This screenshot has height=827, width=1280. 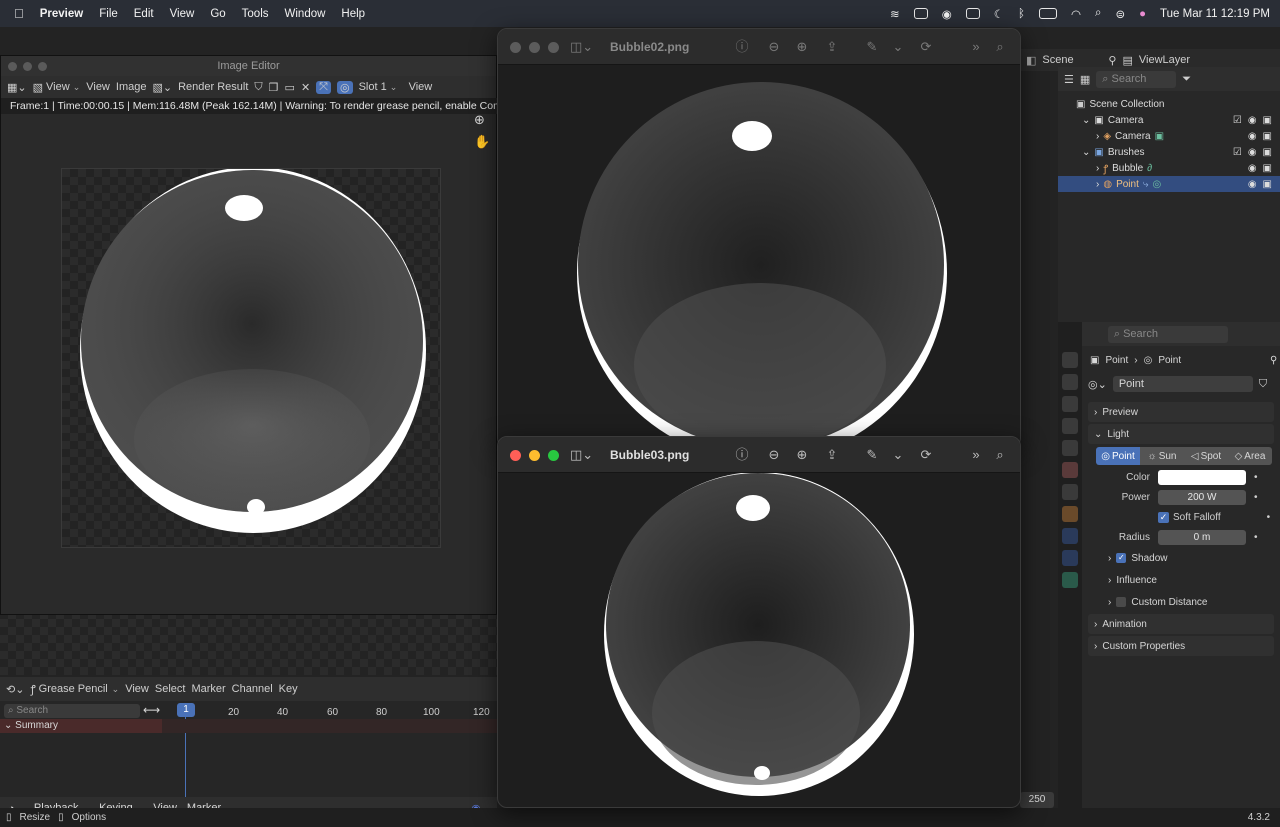 I want to click on light-type-sun: ☼ Sun, so click(x=1162, y=456).